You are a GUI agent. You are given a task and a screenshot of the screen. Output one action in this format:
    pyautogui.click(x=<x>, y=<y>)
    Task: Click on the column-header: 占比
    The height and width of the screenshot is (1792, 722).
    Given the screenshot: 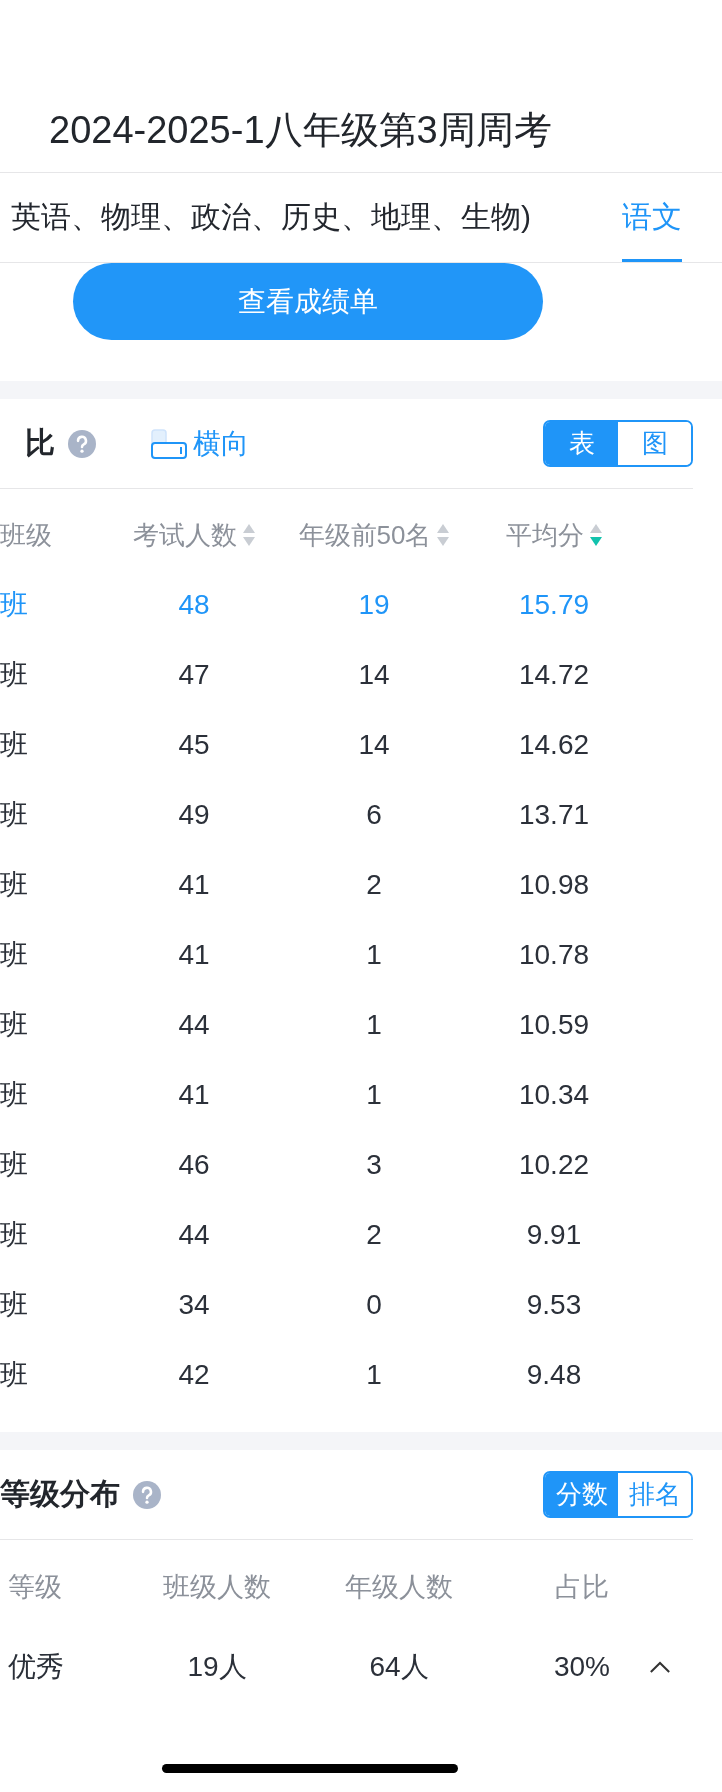 What is the action you would take?
    pyautogui.click(x=582, y=1587)
    